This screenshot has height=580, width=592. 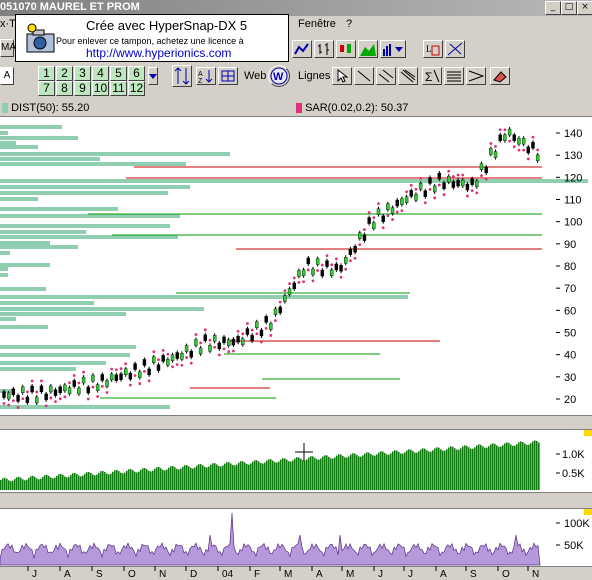 What do you see at coordinates (553, 8) in the screenshot?
I see `minimize-button: _` at bounding box center [553, 8].